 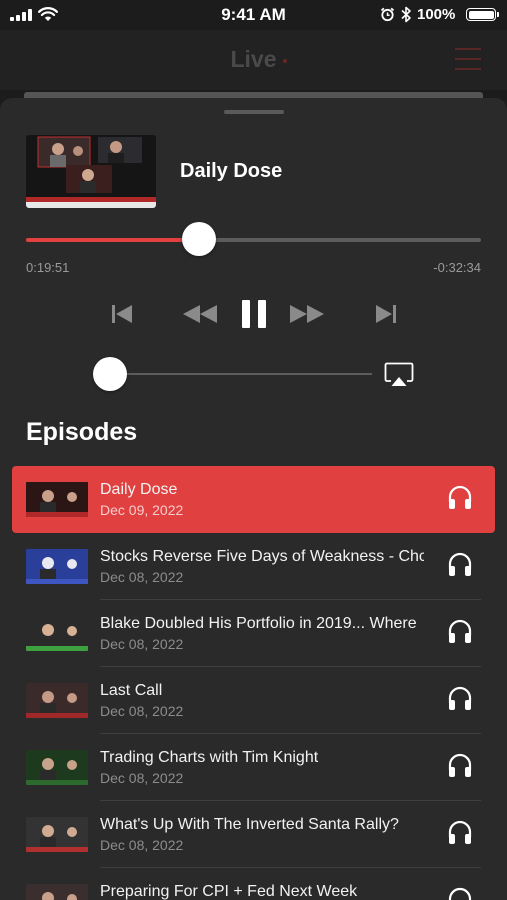 I want to click on airplay-button, so click(x=399, y=377).